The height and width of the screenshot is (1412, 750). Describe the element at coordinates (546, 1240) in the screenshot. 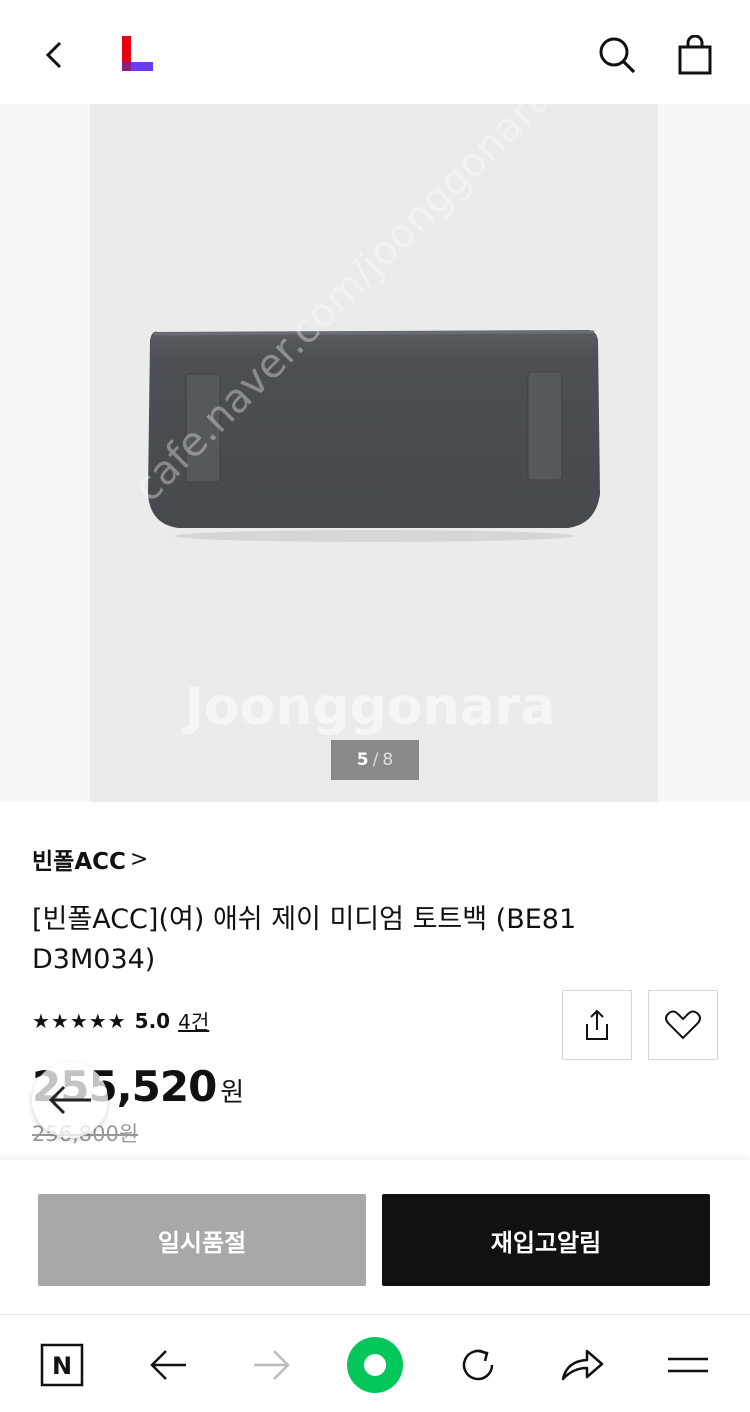

I see `restock-alert-button: 재입고알림` at that location.